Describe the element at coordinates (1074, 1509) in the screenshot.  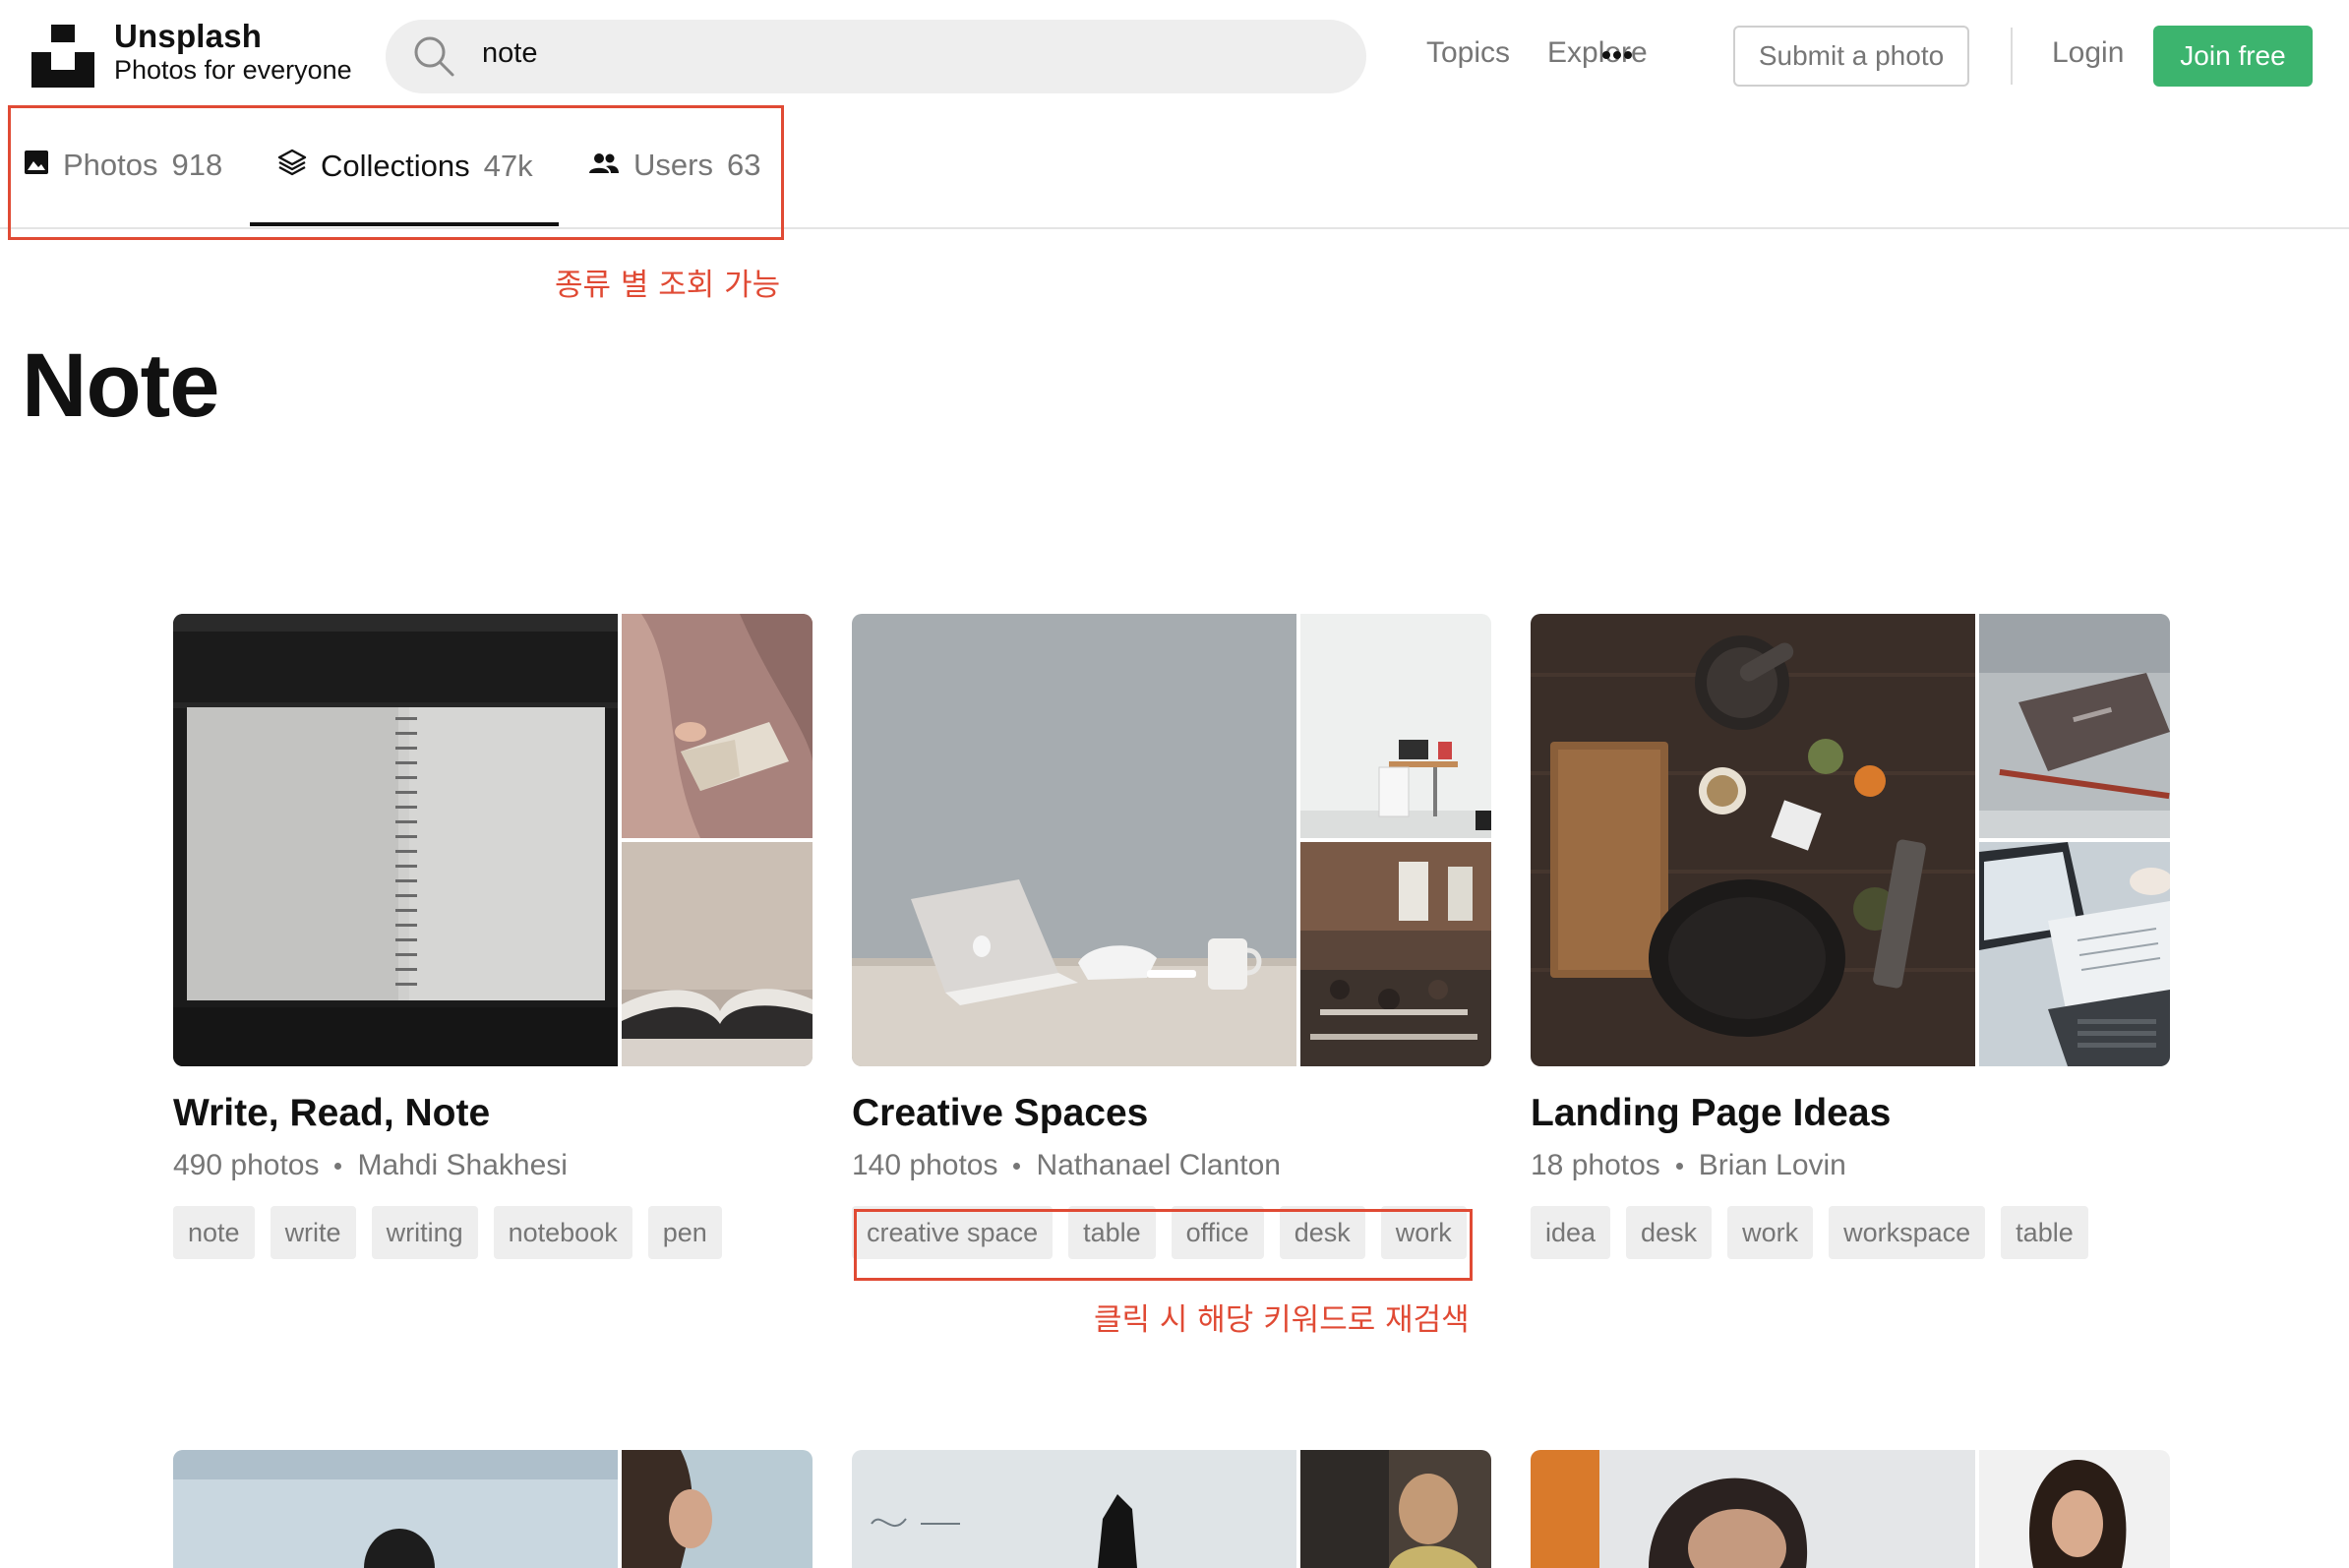
I see `cover-photo-chalkboard` at that location.